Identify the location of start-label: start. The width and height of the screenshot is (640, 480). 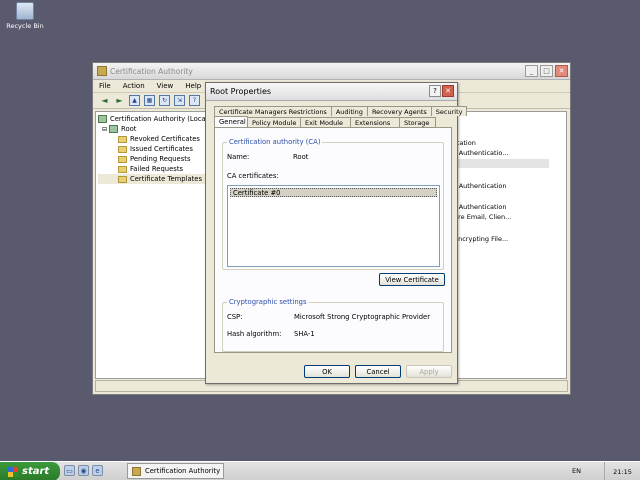
(36, 471).